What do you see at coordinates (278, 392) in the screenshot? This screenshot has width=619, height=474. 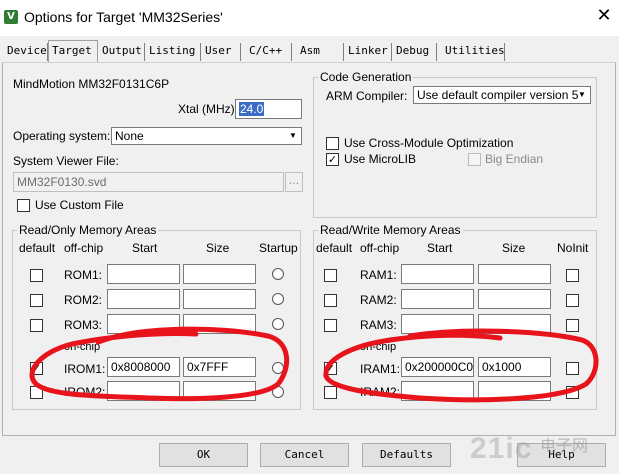 I see `irom2-startup-radio` at bounding box center [278, 392].